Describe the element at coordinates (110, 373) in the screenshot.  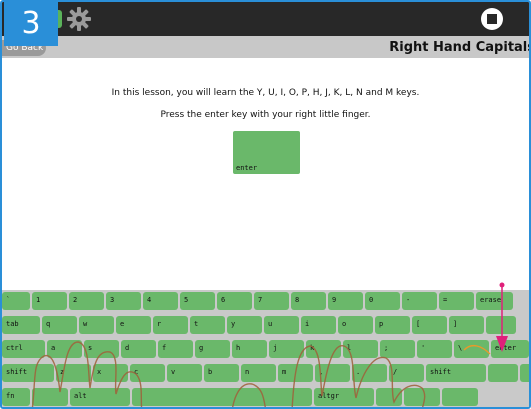
I see `key-x: x` at that location.